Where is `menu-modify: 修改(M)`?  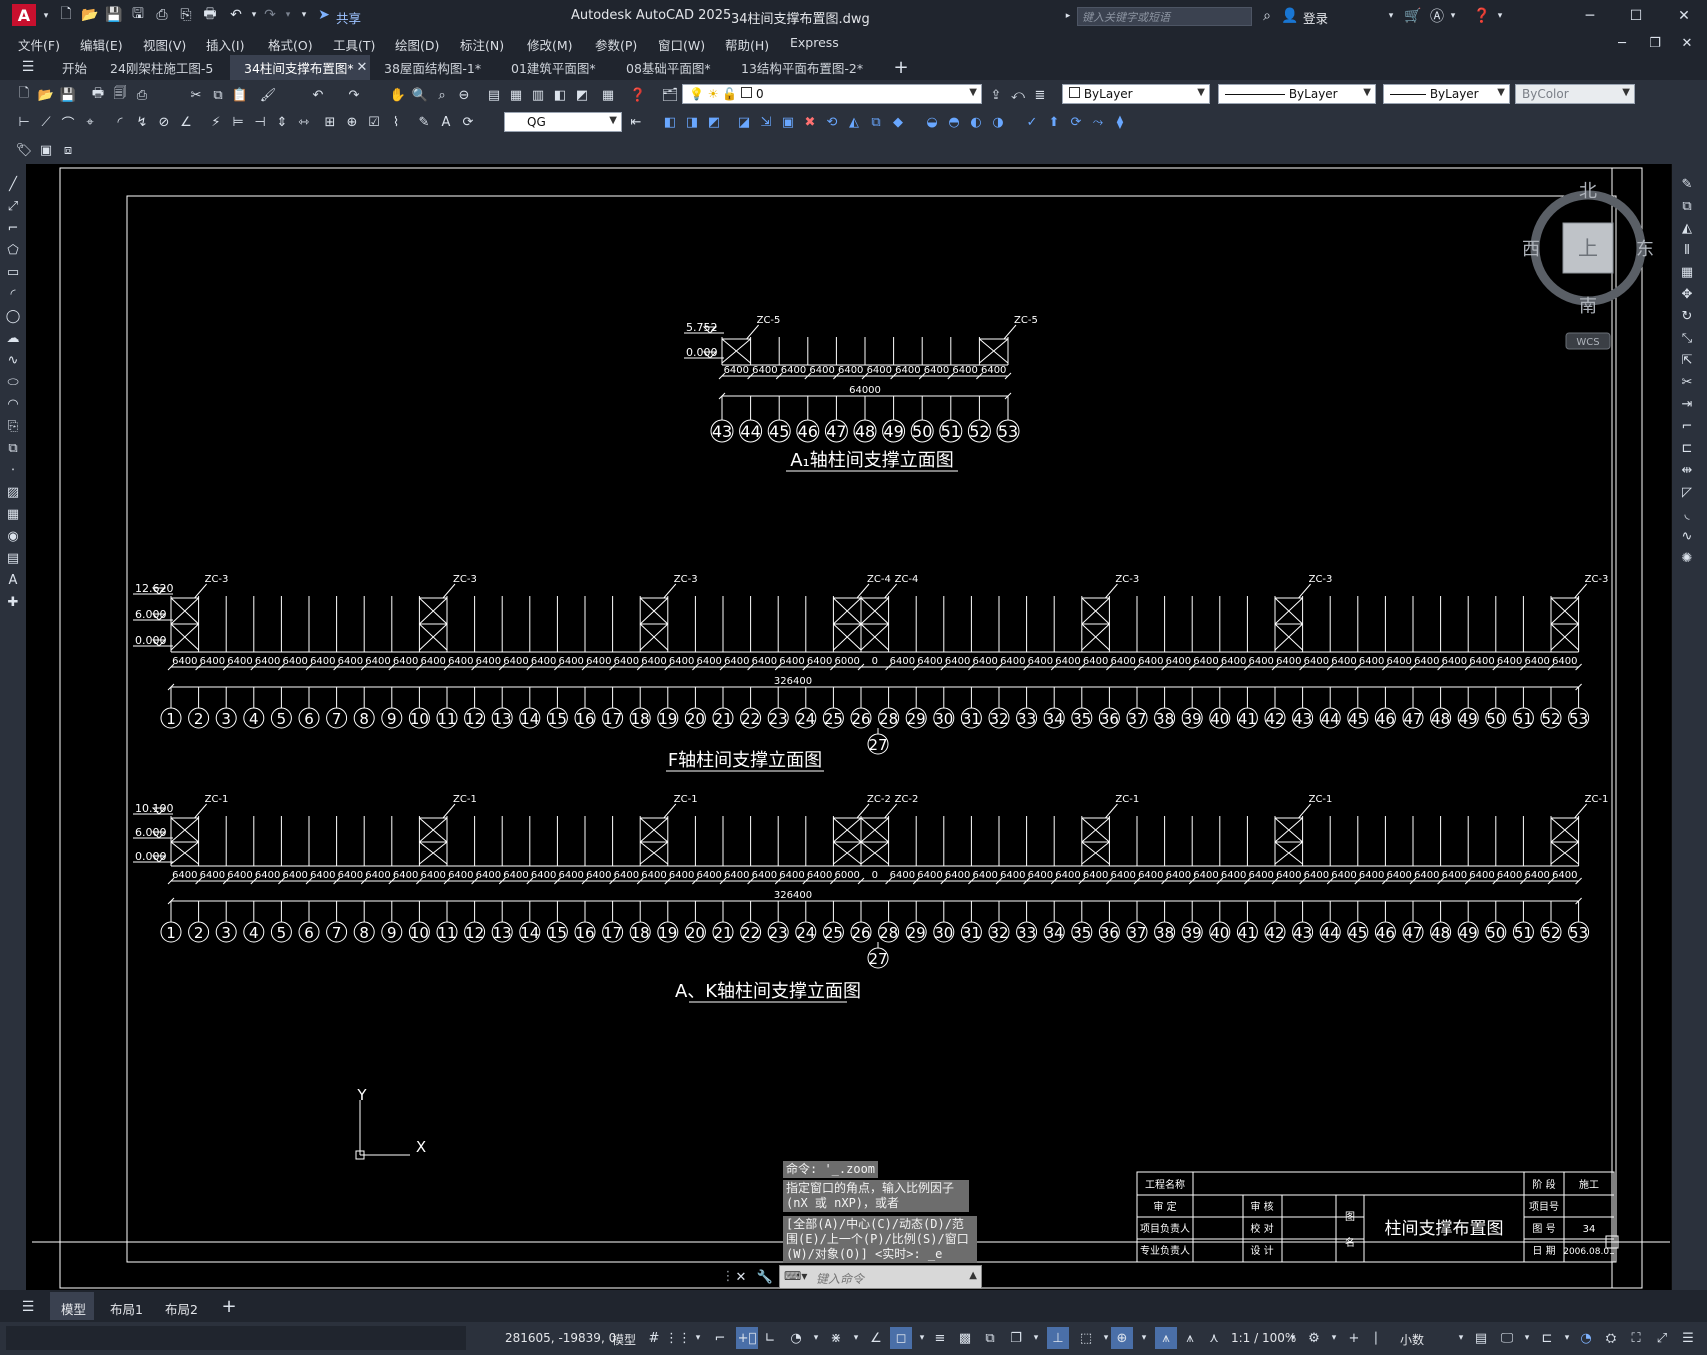
menu-modify: 修改(M) is located at coordinates (550, 44).